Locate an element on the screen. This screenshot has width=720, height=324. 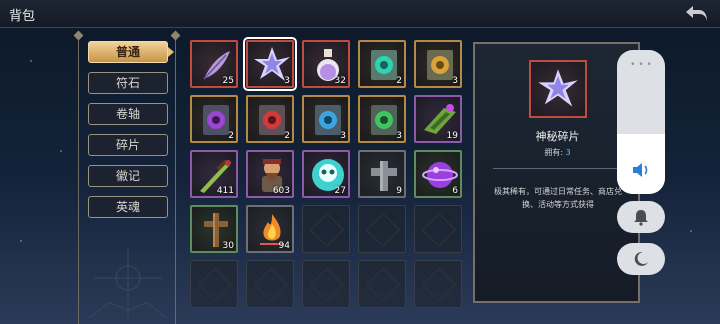
back-arrow-icon is located at coordinates (696, 13).